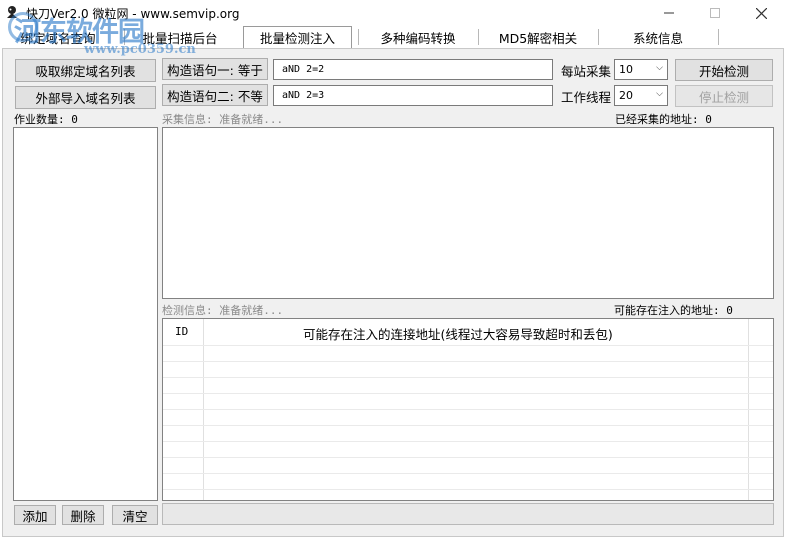  Describe the element at coordinates (215, 95) in the screenshot. I see `statement2-label: 构造语句二: 不等` at that location.